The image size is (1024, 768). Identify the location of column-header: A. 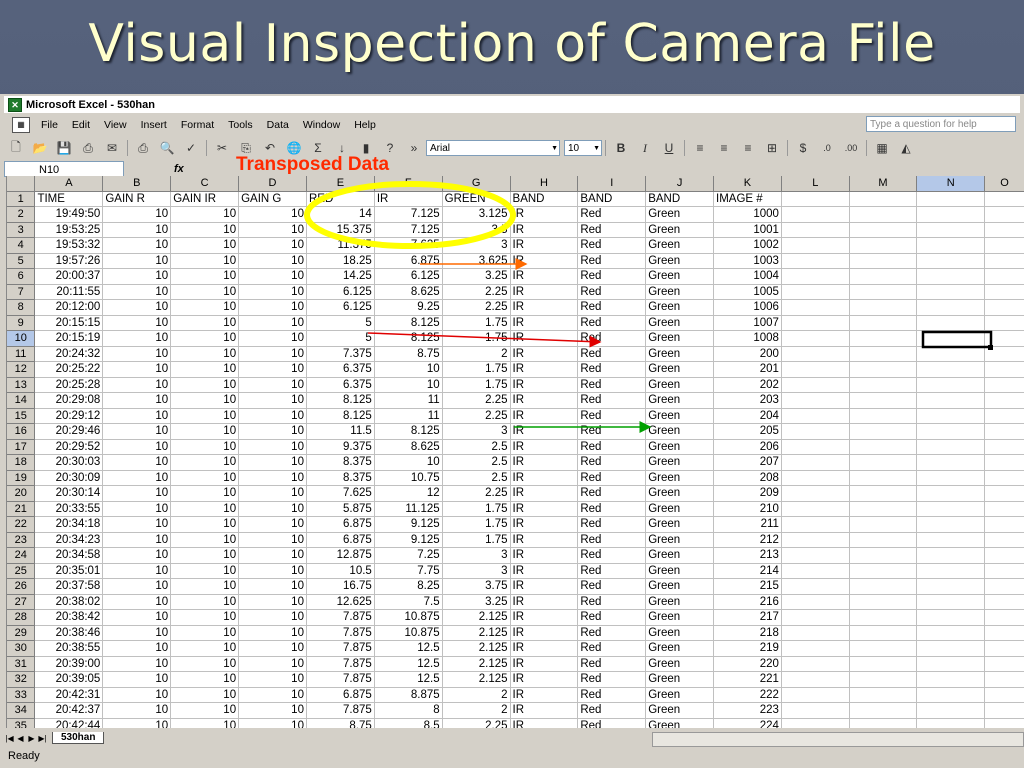
(69, 184).